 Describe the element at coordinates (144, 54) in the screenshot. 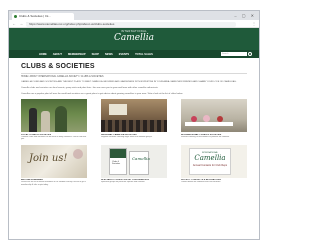

I see `nav-item-total-sales: TOTAL SALES` at that location.